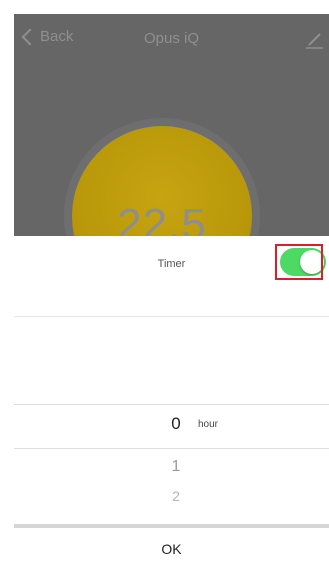 The height and width of the screenshot is (570, 329). Describe the element at coordinates (176, 496) in the screenshot. I see `picker-option: 2` at that location.